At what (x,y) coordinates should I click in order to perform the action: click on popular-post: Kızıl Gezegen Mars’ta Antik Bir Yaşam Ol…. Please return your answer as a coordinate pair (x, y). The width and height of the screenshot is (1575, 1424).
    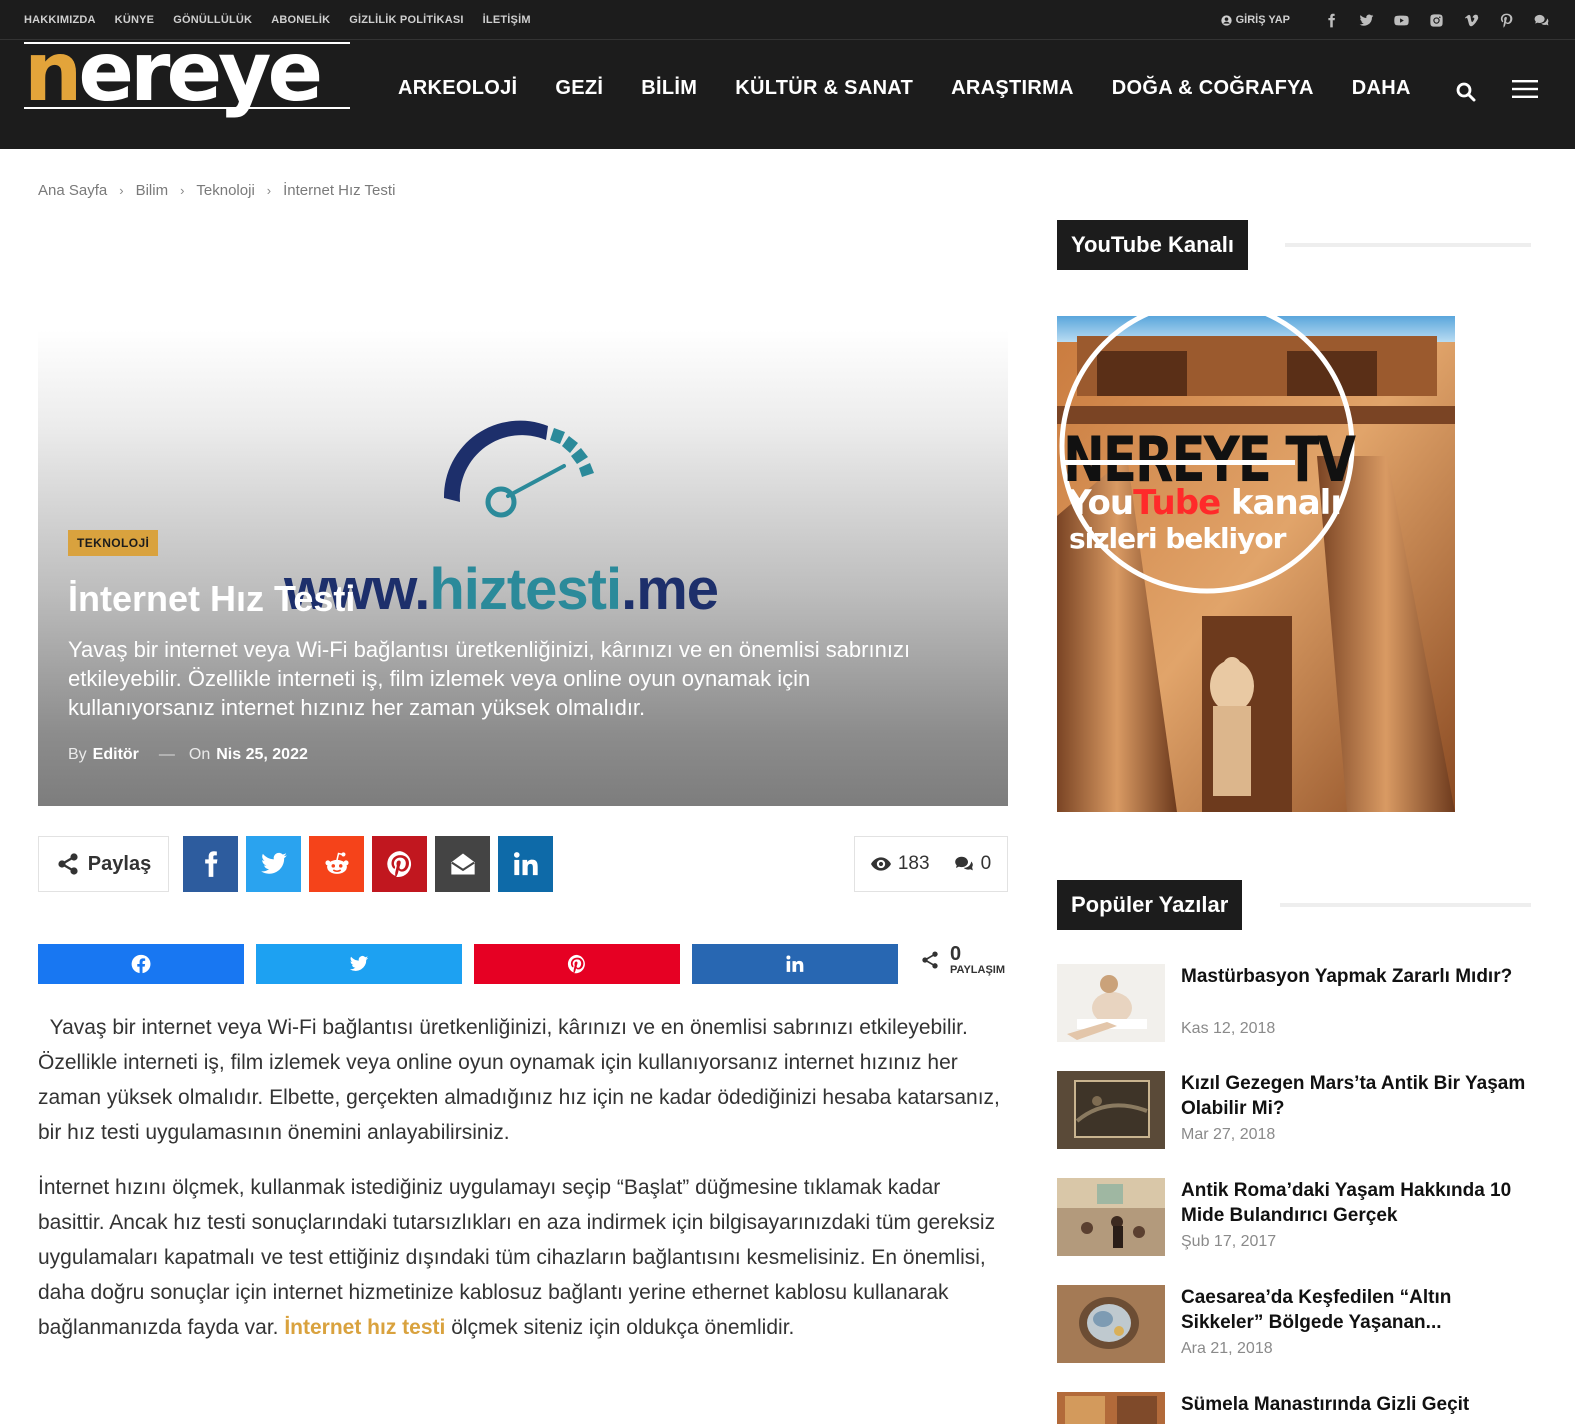
    Looking at the image, I should click on (1297, 1111).